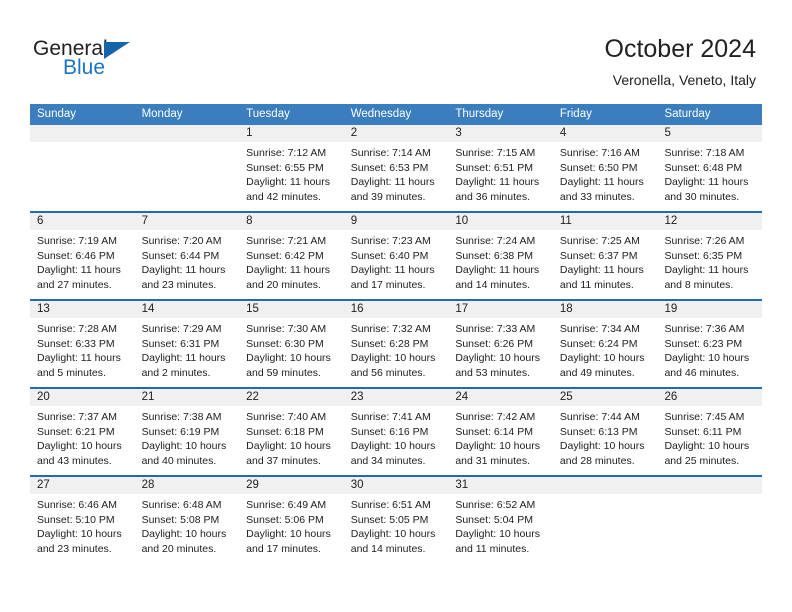  What do you see at coordinates (497, 541) in the screenshot?
I see `daylight-text: Daylight: 10 hours and 11 minutes.` at bounding box center [497, 541].